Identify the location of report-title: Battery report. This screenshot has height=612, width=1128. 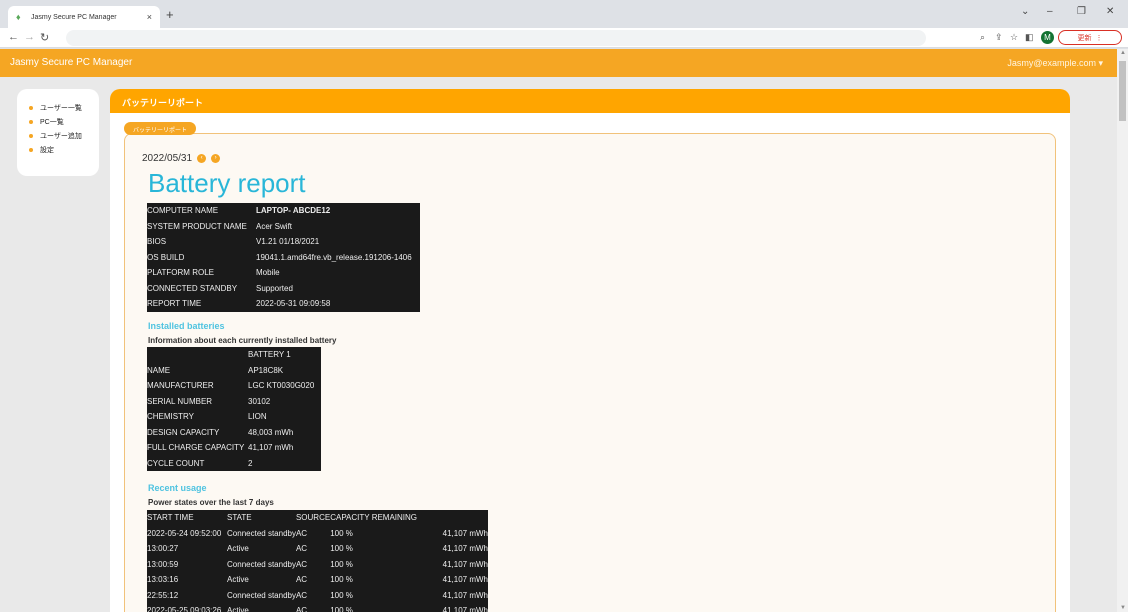
(227, 183).